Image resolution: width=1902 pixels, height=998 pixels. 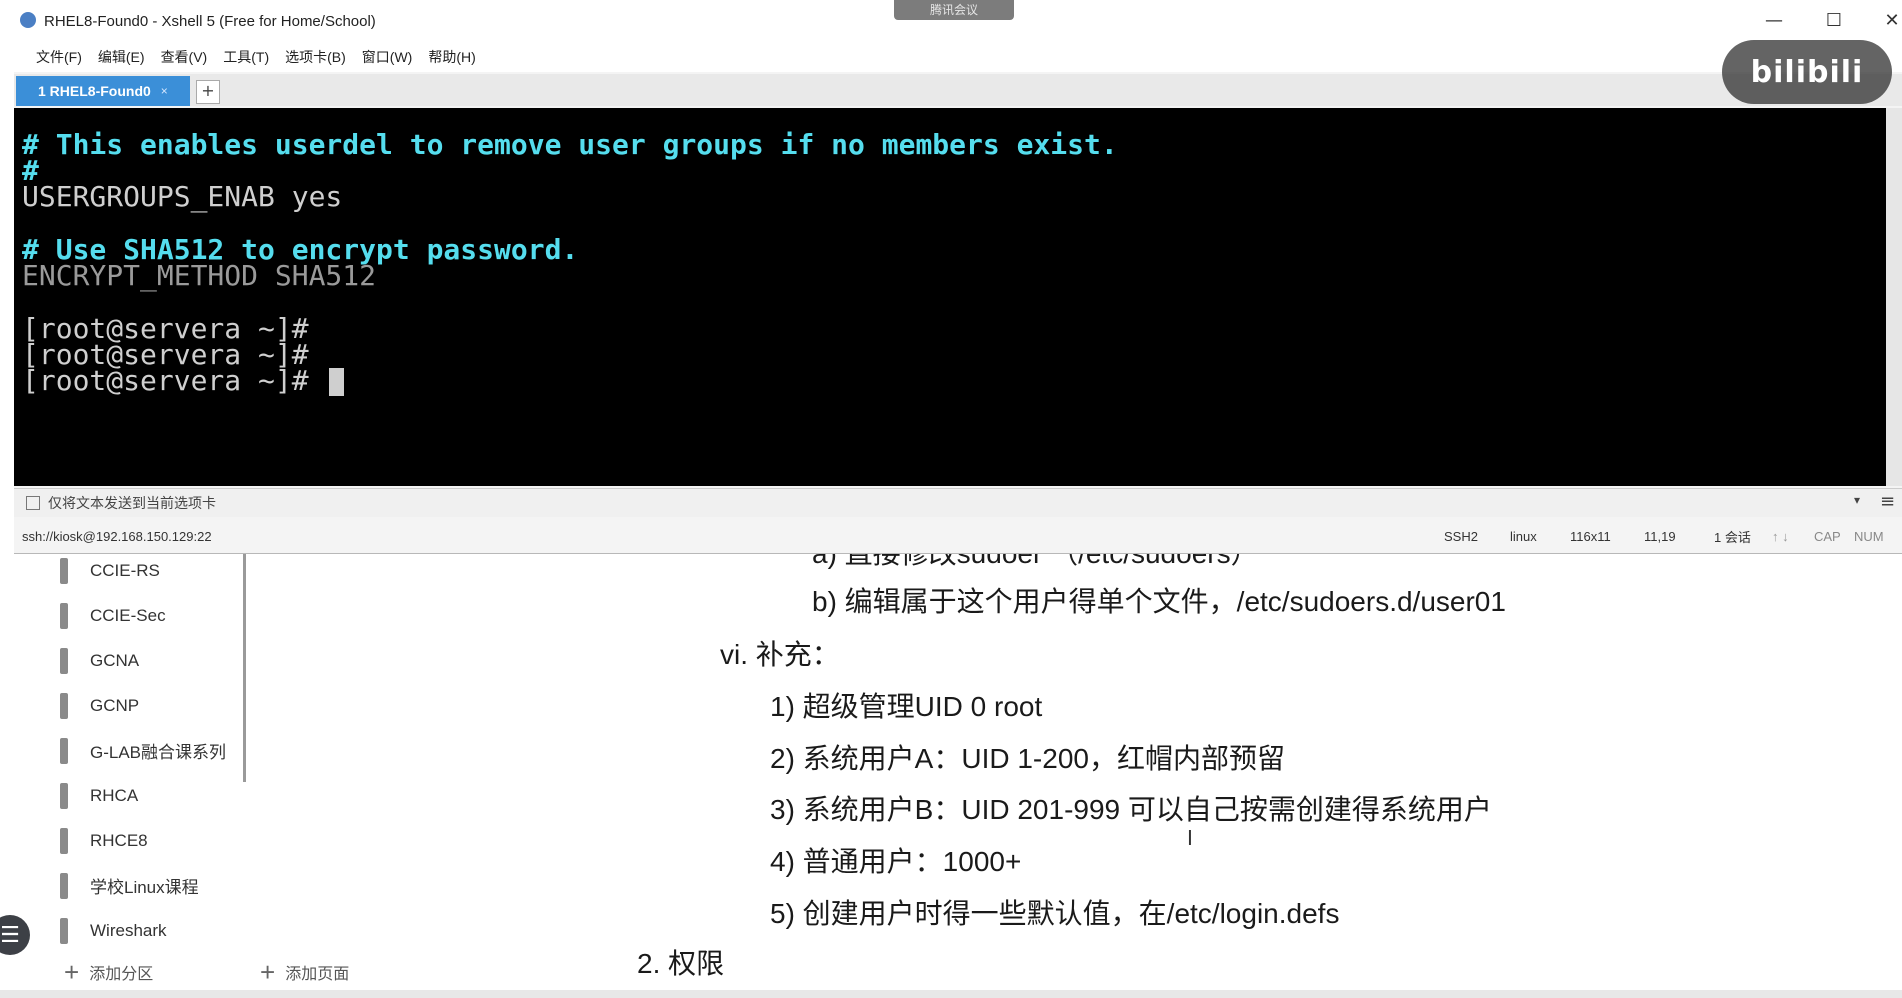 I want to click on status-protocol: SSH2, so click(x=1461, y=536).